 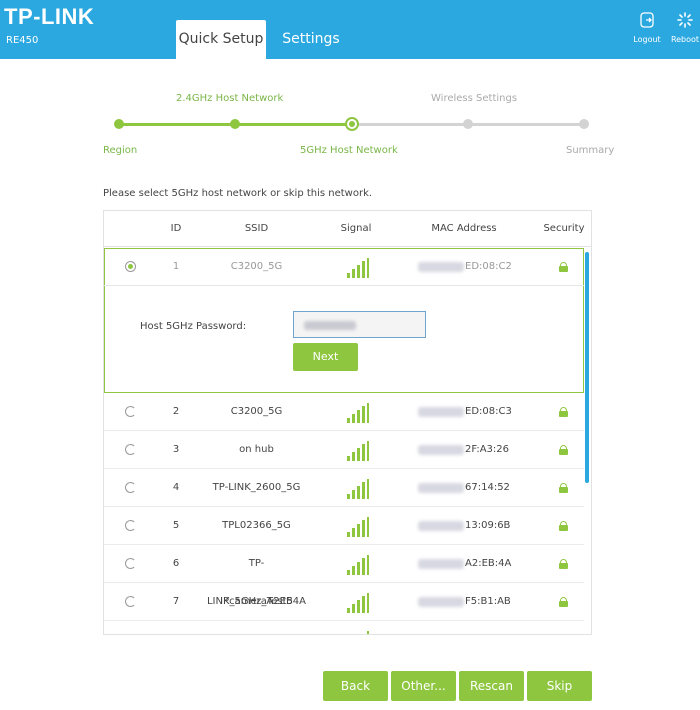 What do you see at coordinates (325, 357) in the screenshot?
I see `next-button: Next` at bounding box center [325, 357].